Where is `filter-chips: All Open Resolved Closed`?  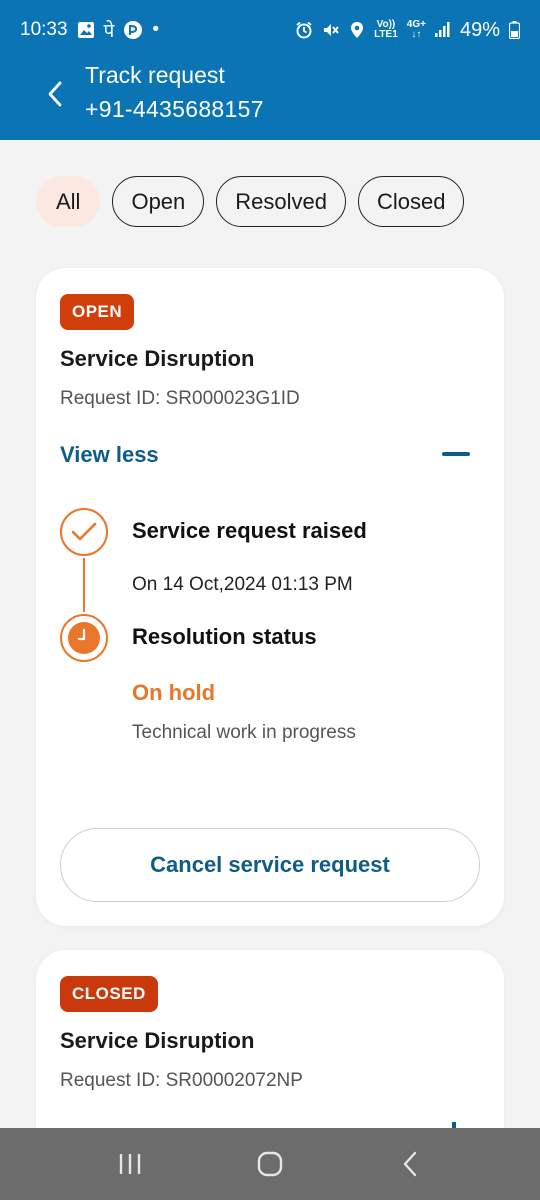
filter-chips: All Open Resolved Closed is located at coordinates (250, 201).